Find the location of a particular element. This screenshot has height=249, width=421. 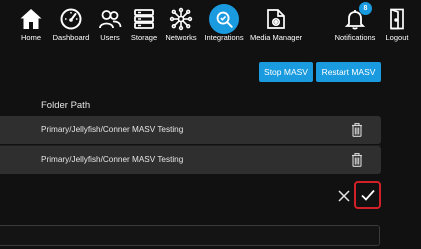

nav-networks: Networks is located at coordinates (181, 26).